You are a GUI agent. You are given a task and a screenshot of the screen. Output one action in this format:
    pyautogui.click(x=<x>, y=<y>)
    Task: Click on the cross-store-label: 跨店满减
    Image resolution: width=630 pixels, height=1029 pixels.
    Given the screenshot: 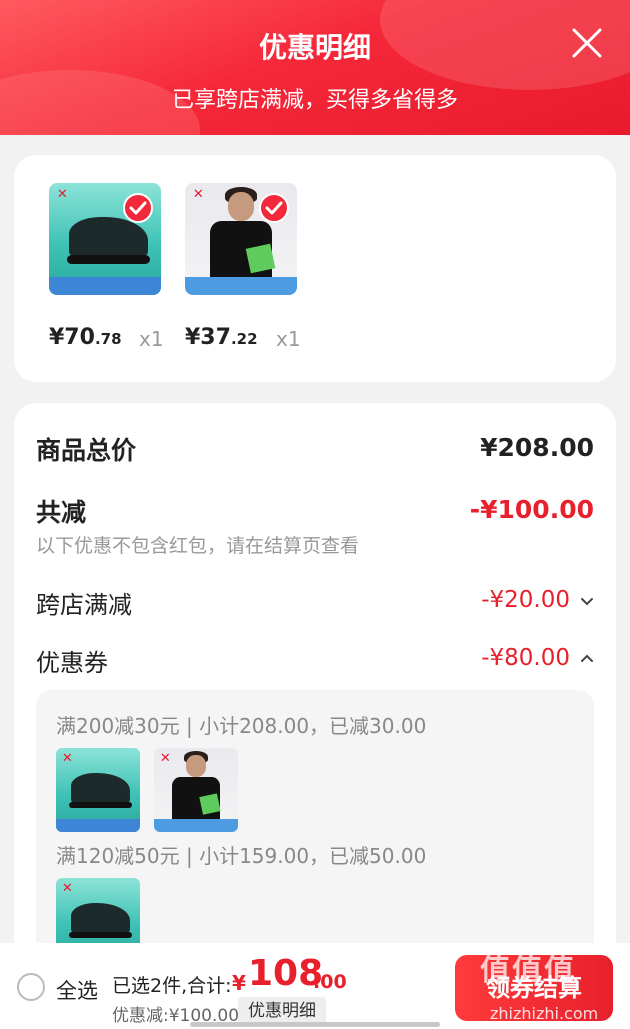 What is the action you would take?
    pyautogui.click(x=84, y=602)
    